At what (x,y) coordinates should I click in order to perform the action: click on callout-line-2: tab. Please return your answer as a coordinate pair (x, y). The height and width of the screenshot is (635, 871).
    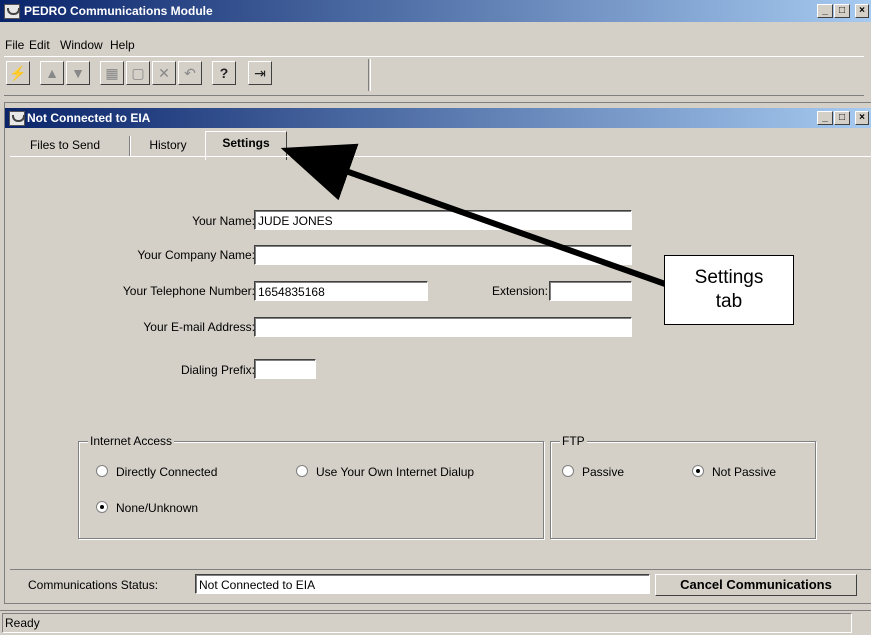
    Looking at the image, I should click on (729, 301).